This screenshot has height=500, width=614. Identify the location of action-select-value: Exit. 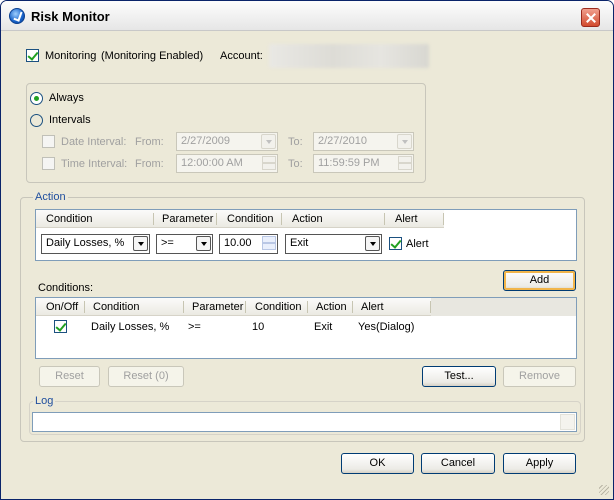
(299, 243).